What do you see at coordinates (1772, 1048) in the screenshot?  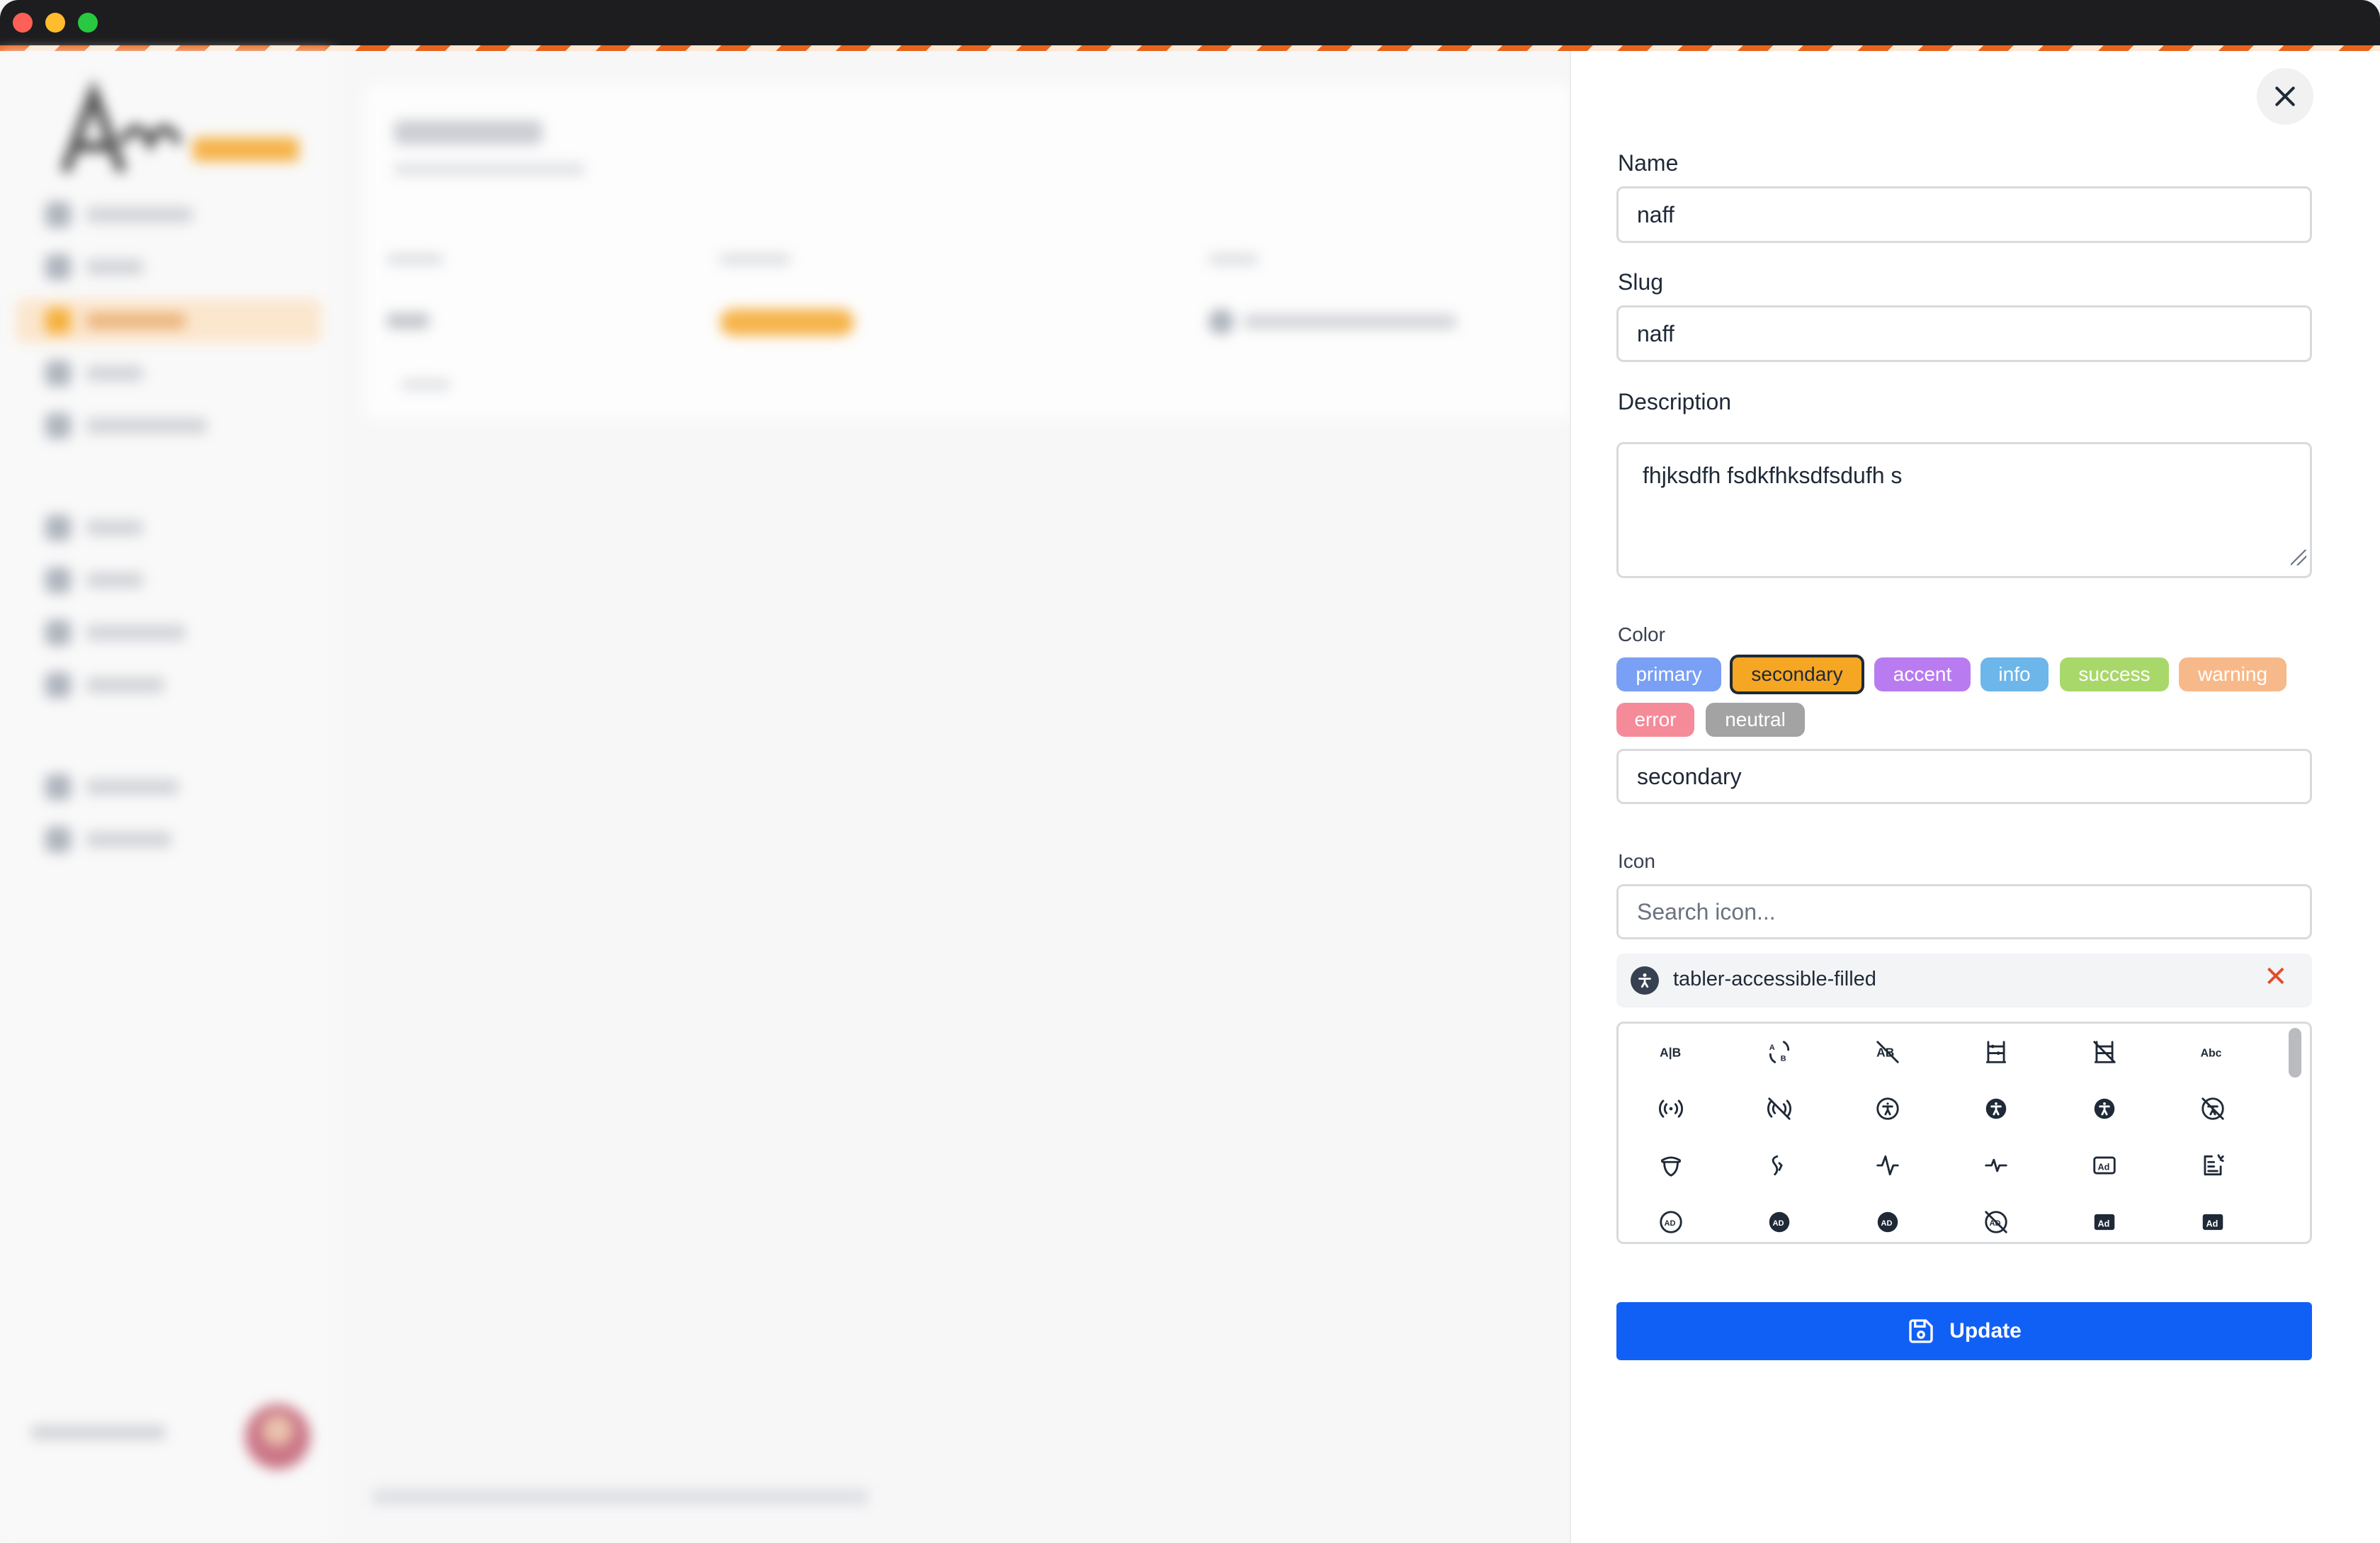 I see `svg-text: A` at bounding box center [1772, 1048].